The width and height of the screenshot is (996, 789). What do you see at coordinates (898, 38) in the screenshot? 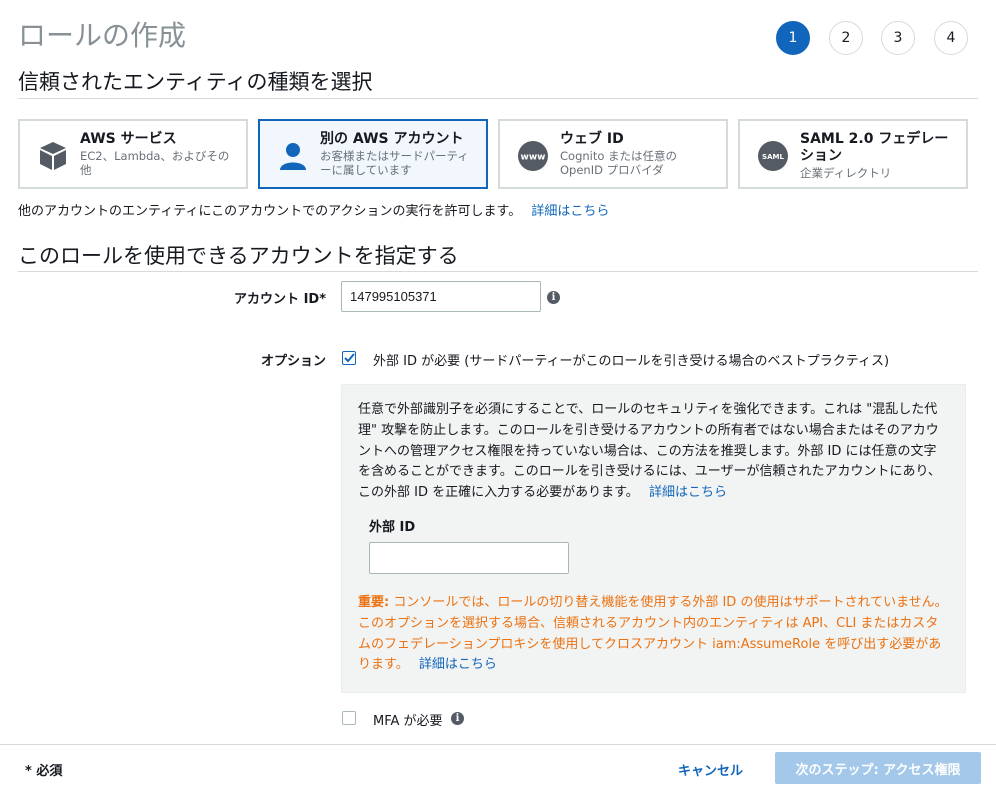
I see `step-3: 3` at bounding box center [898, 38].